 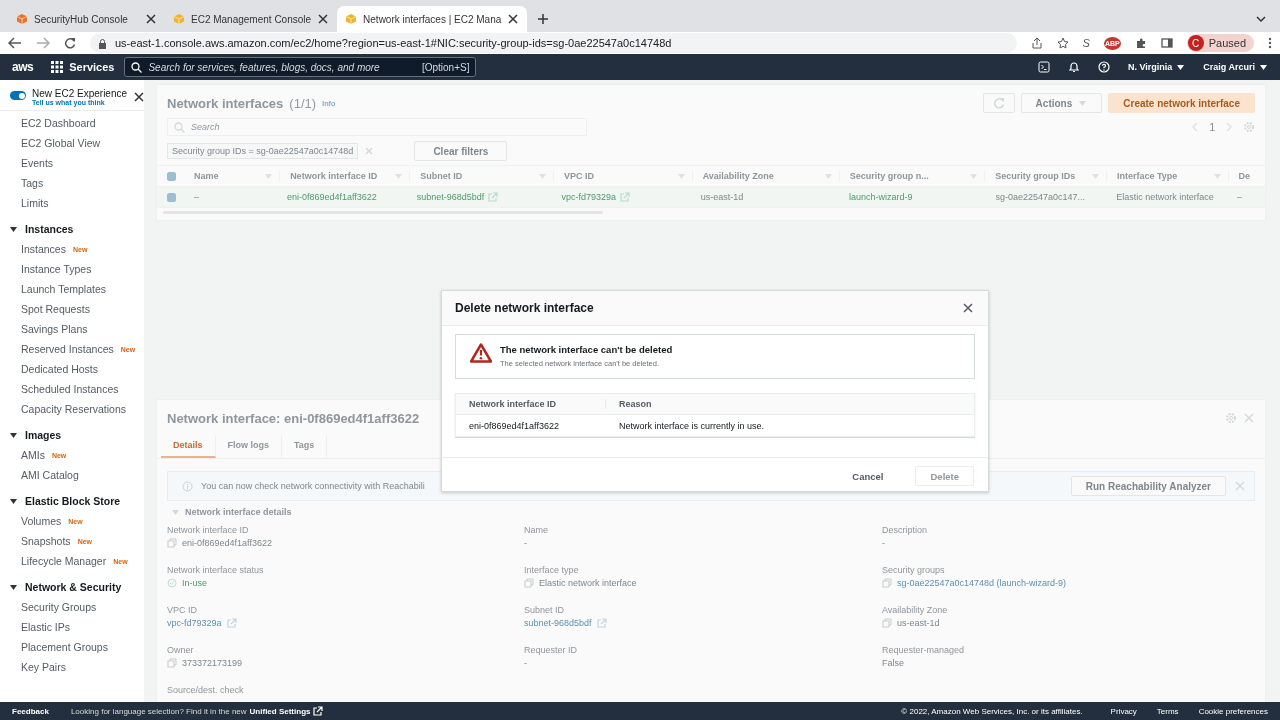 What do you see at coordinates (1181, 103) in the screenshot?
I see `create-button: Create network interface` at bounding box center [1181, 103].